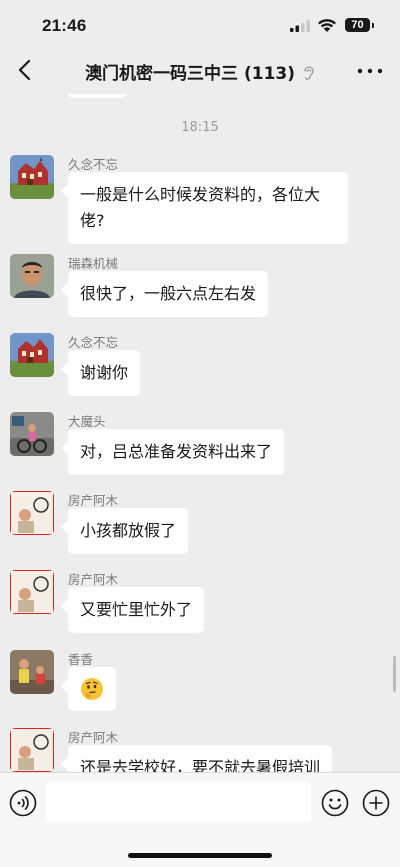  I want to click on home-indicator, so click(200, 855).